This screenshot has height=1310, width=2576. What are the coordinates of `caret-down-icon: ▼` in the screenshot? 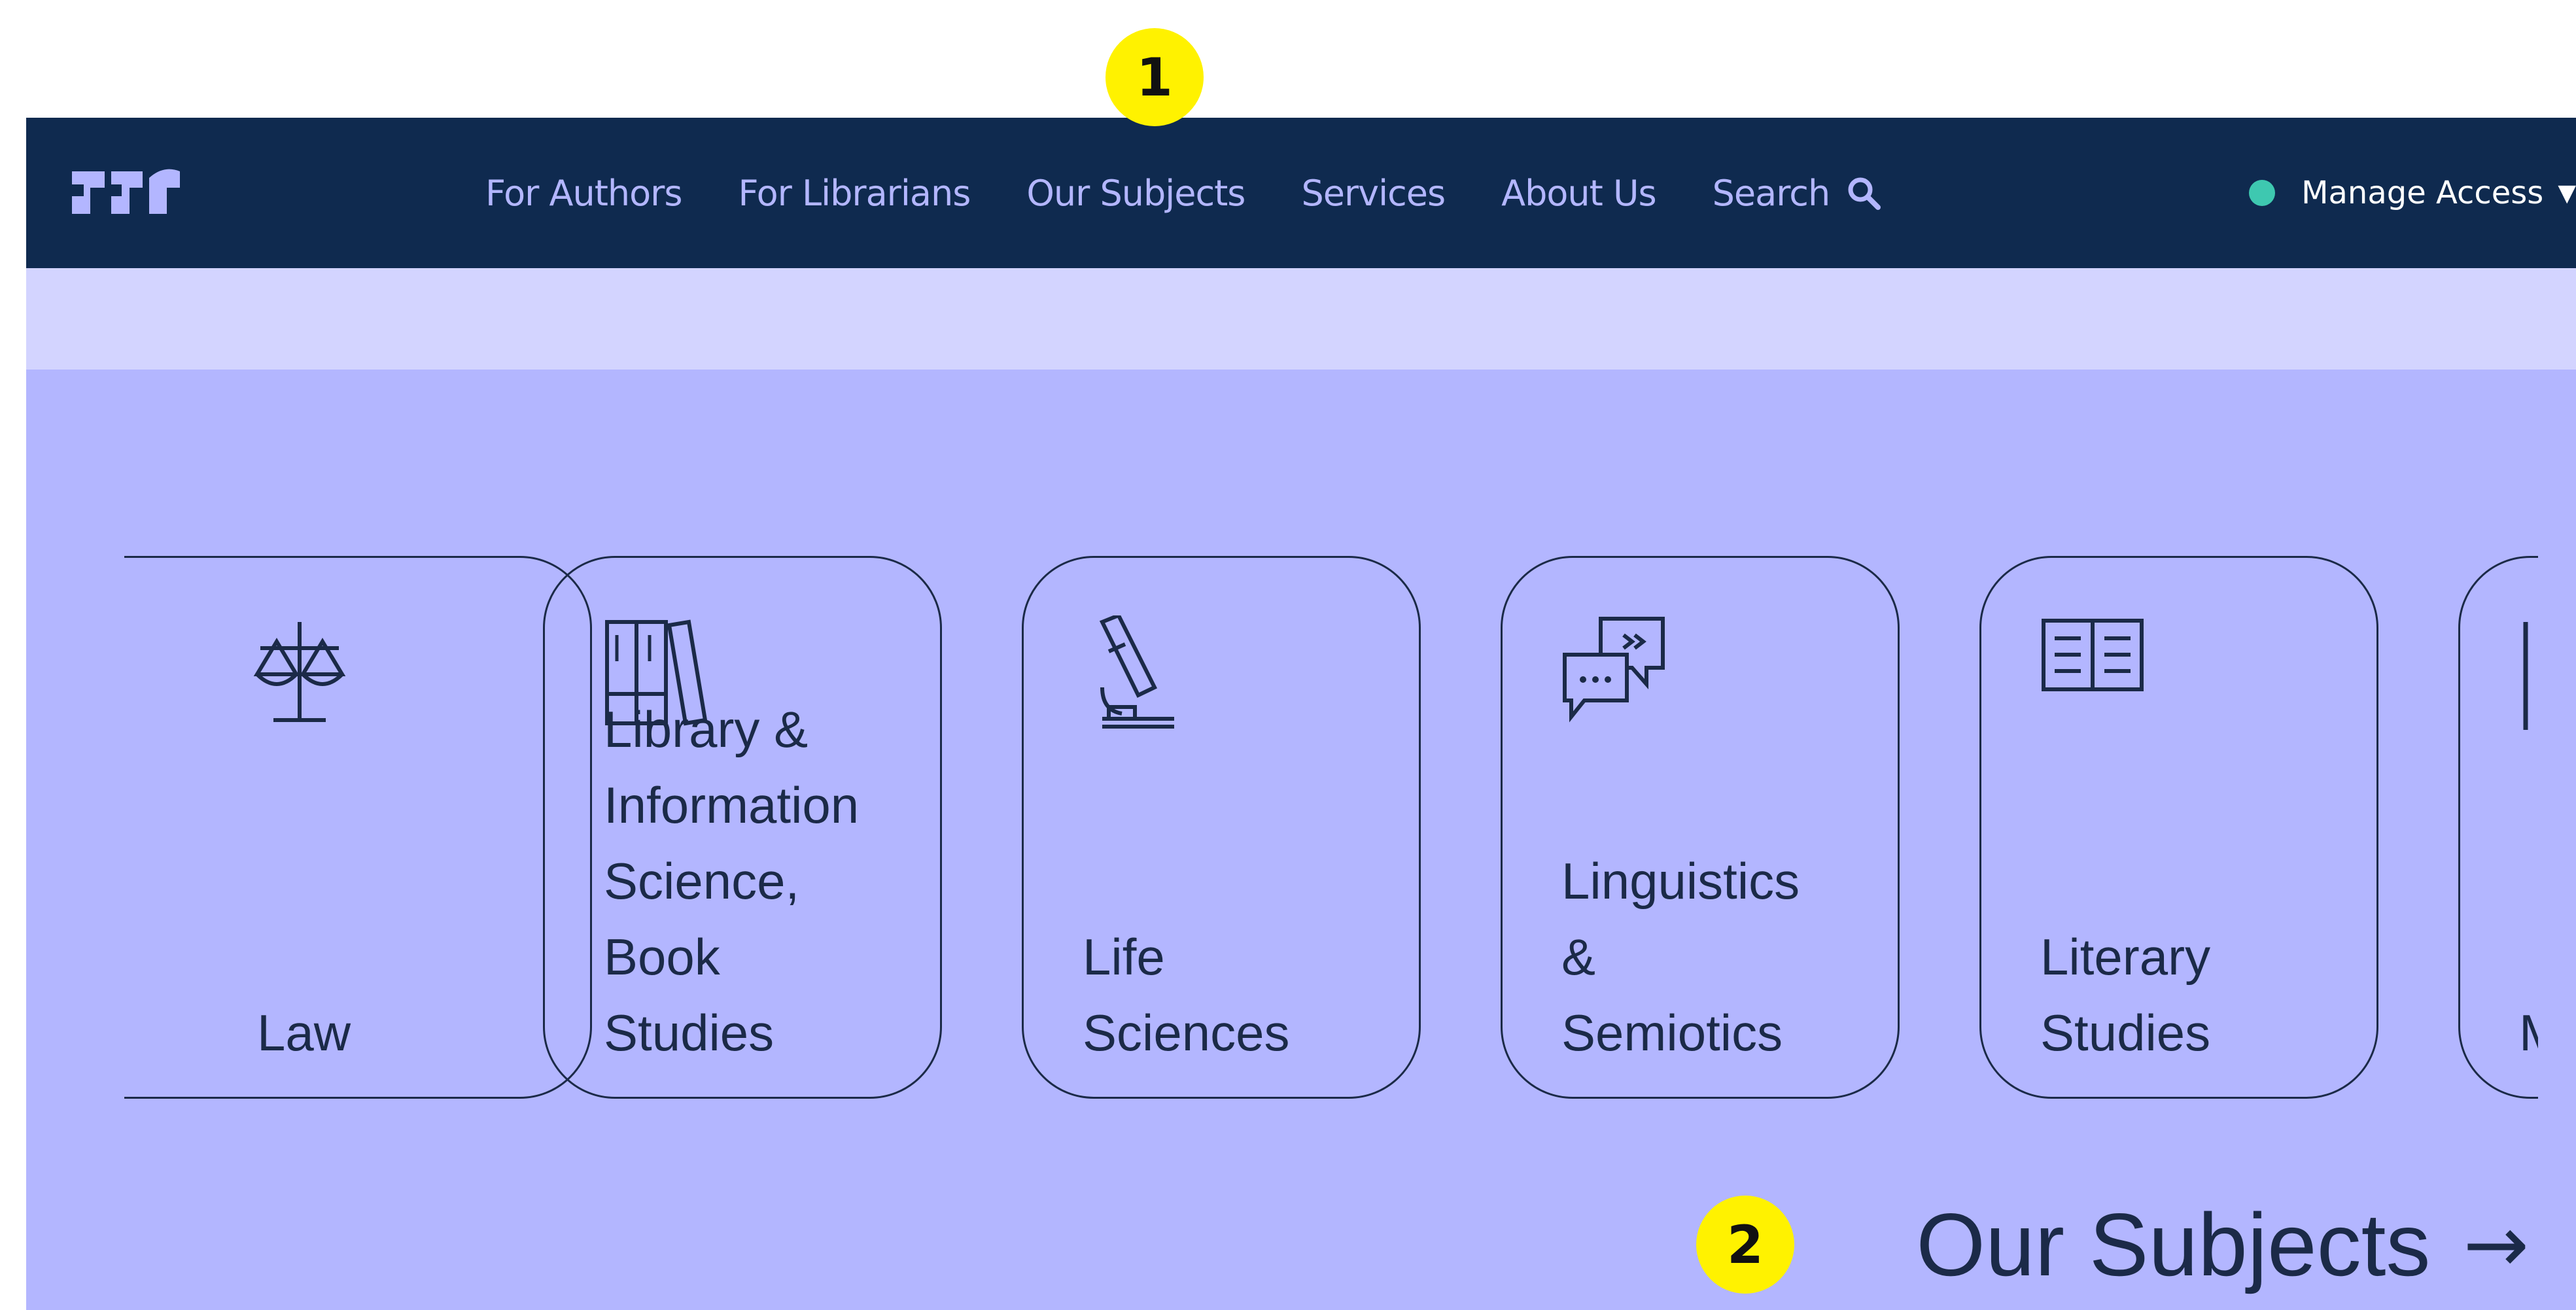 It's located at (2567, 193).